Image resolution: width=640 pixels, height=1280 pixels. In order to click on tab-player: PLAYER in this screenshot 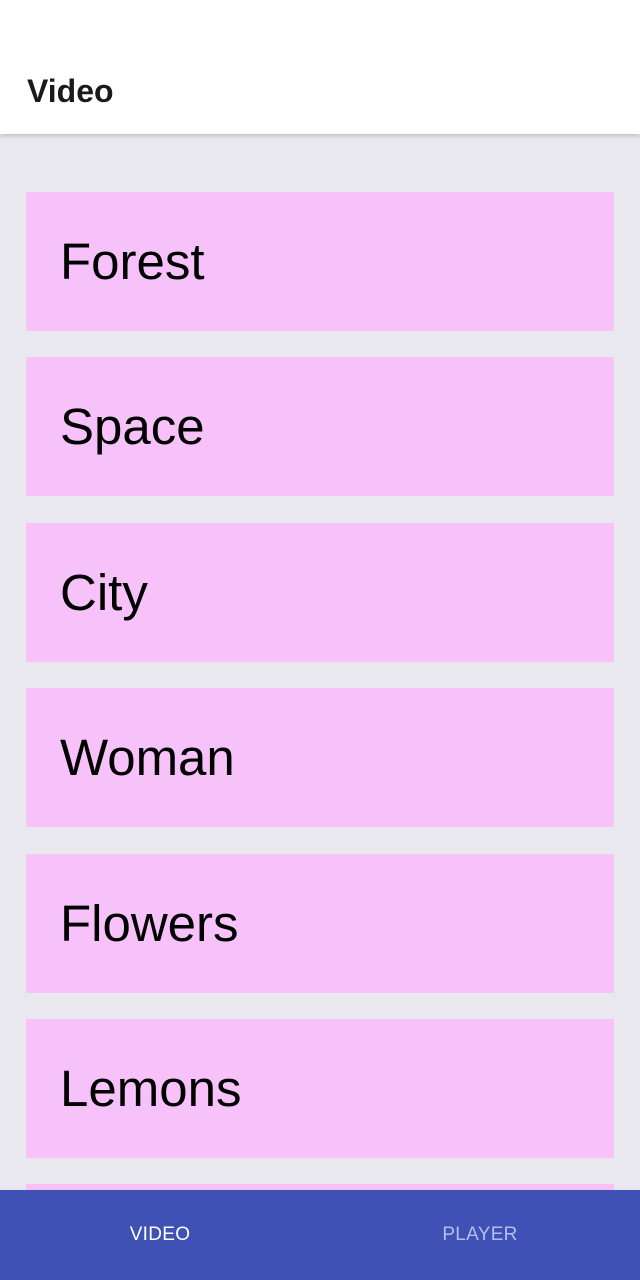, I will do `click(480, 1235)`.